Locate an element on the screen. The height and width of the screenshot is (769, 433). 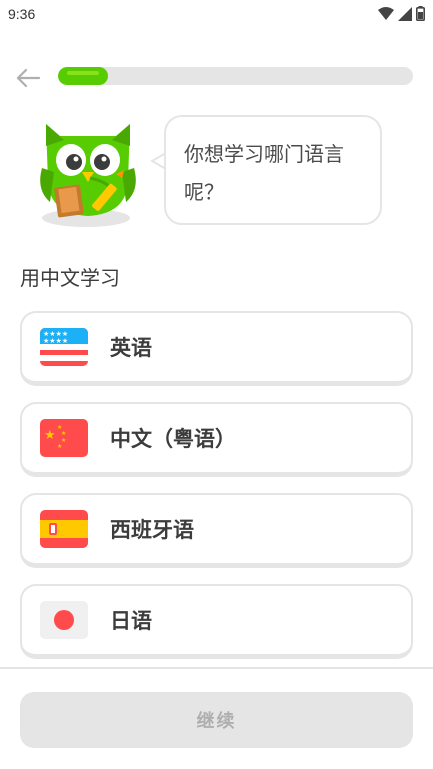
language-option-japanese: 日语 is located at coordinates (216, 621).